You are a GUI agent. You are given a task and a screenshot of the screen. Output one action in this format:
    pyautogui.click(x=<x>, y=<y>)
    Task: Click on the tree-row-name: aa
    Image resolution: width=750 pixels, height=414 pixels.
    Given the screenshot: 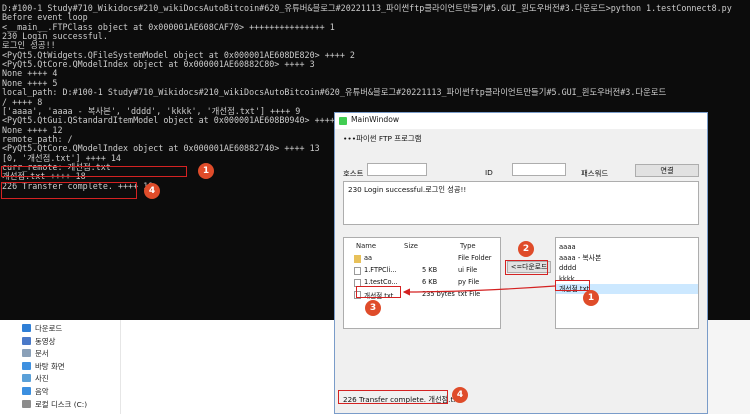 What is the action you would take?
    pyautogui.click(x=368, y=258)
    